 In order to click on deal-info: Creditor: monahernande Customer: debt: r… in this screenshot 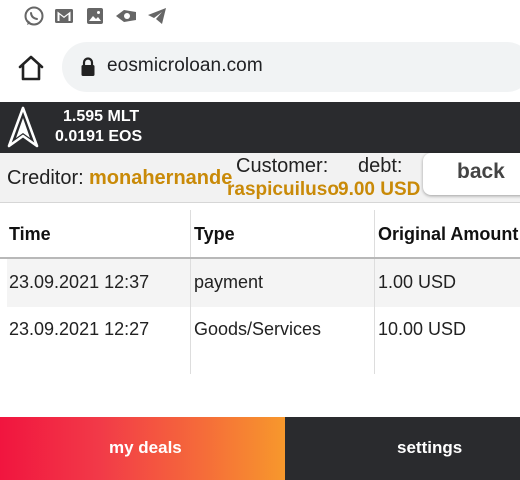, I will do `click(260, 178)`.